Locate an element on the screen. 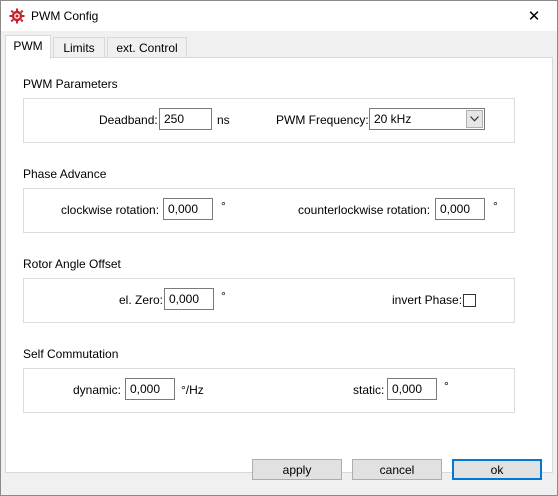  dynamic-unit: °/Hz is located at coordinates (192, 390).